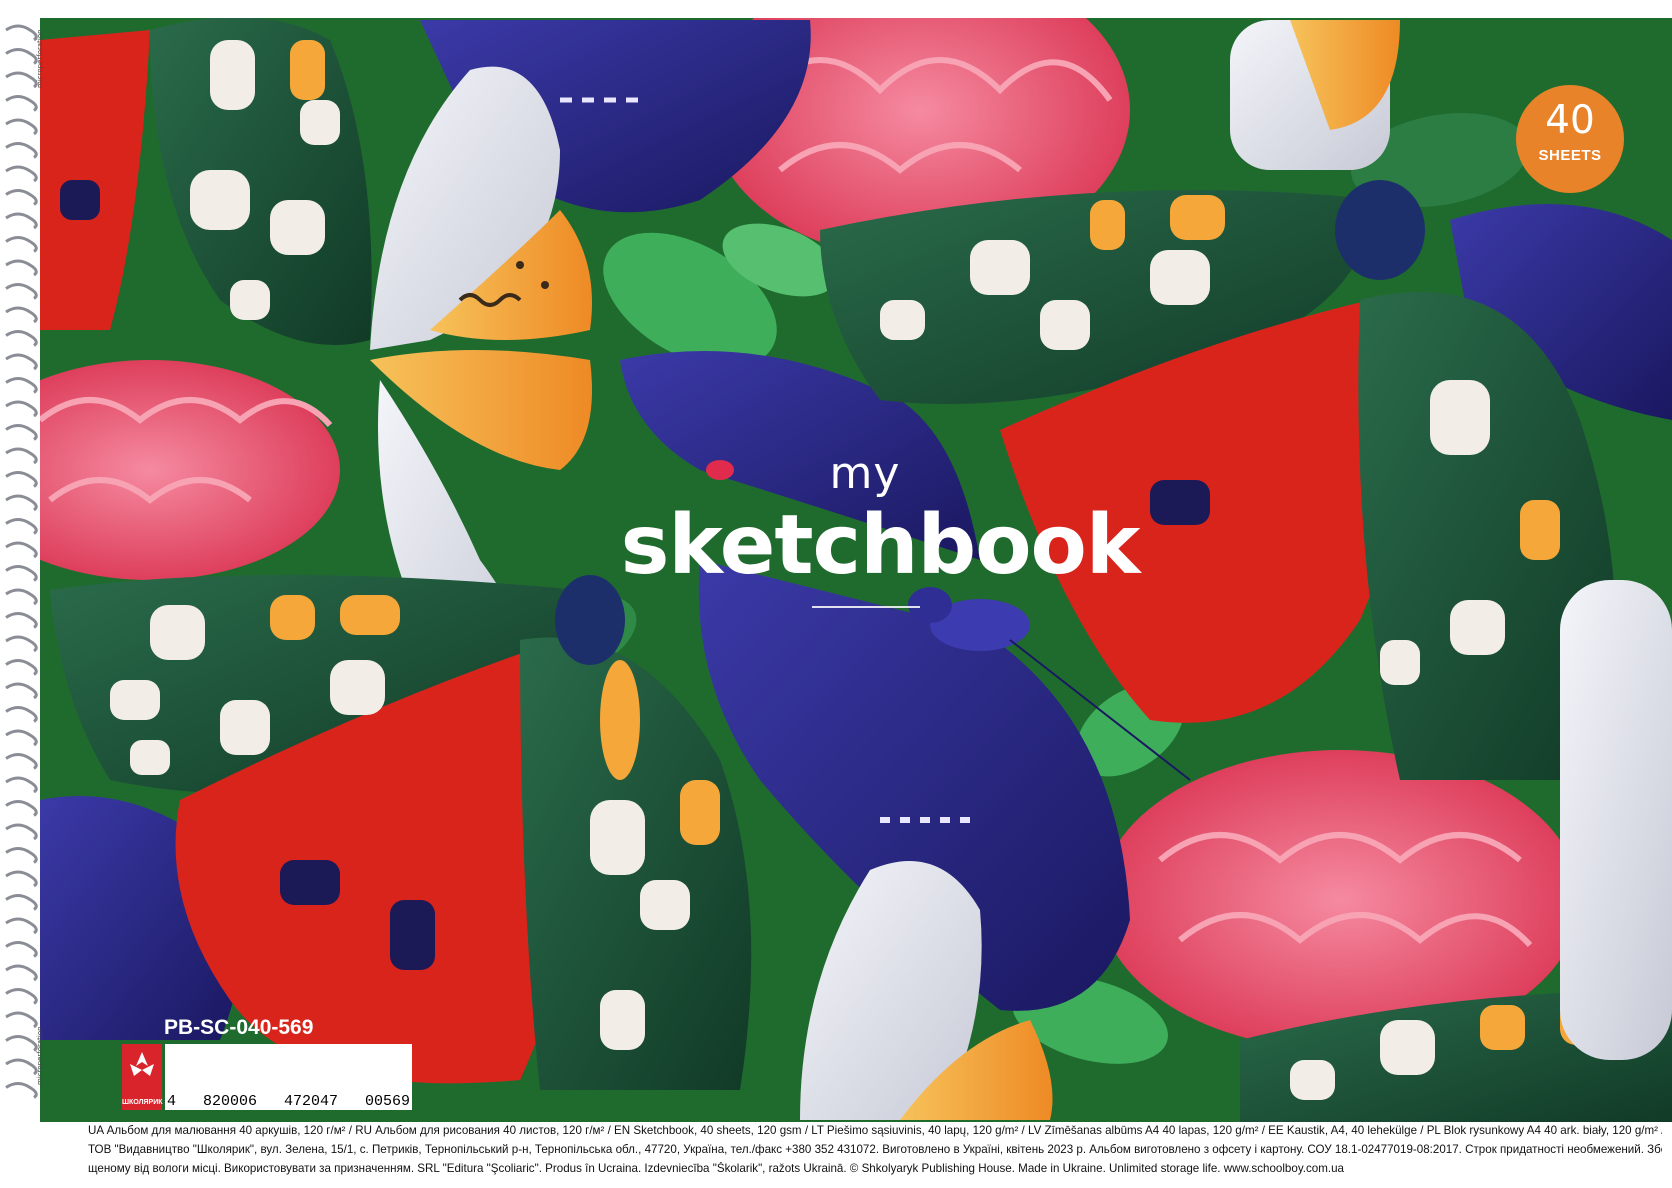 This screenshot has width=1672, height=1188. What do you see at coordinates (387, 1101) in the screenshot?
I see `barcode-digit-group: 00569` at bounding box center [387, 1101].